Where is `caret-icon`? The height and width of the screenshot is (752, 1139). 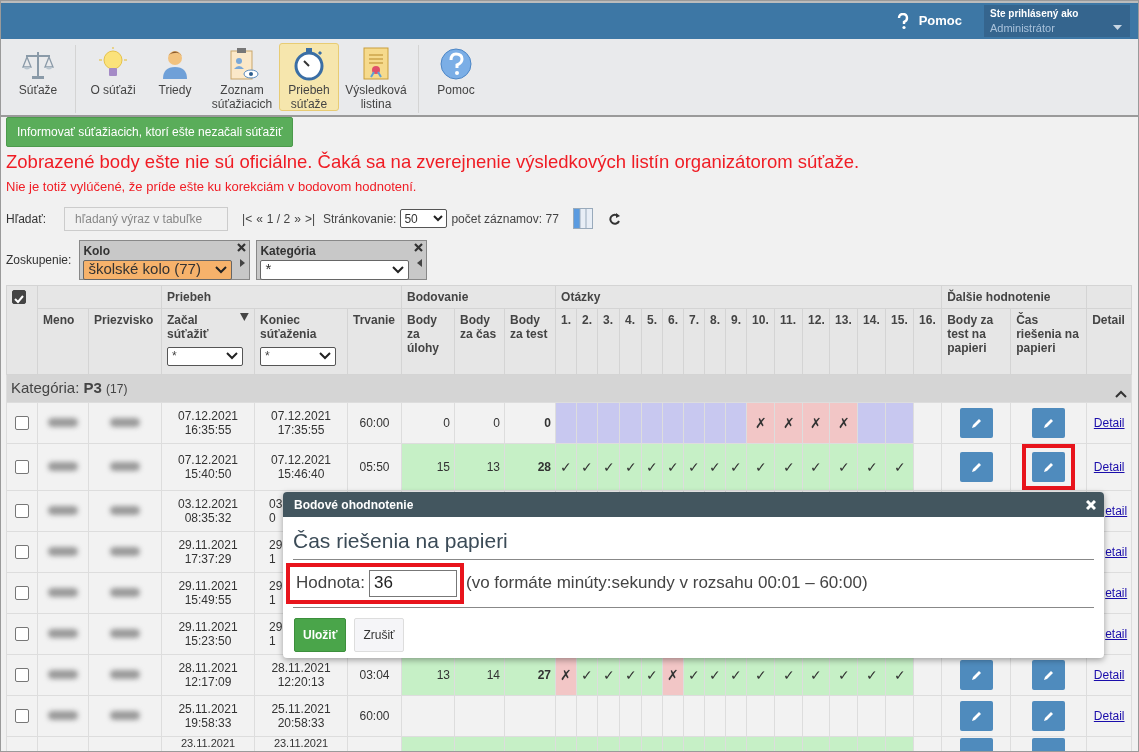 caret-icon is located at coordinates (1117, 27).